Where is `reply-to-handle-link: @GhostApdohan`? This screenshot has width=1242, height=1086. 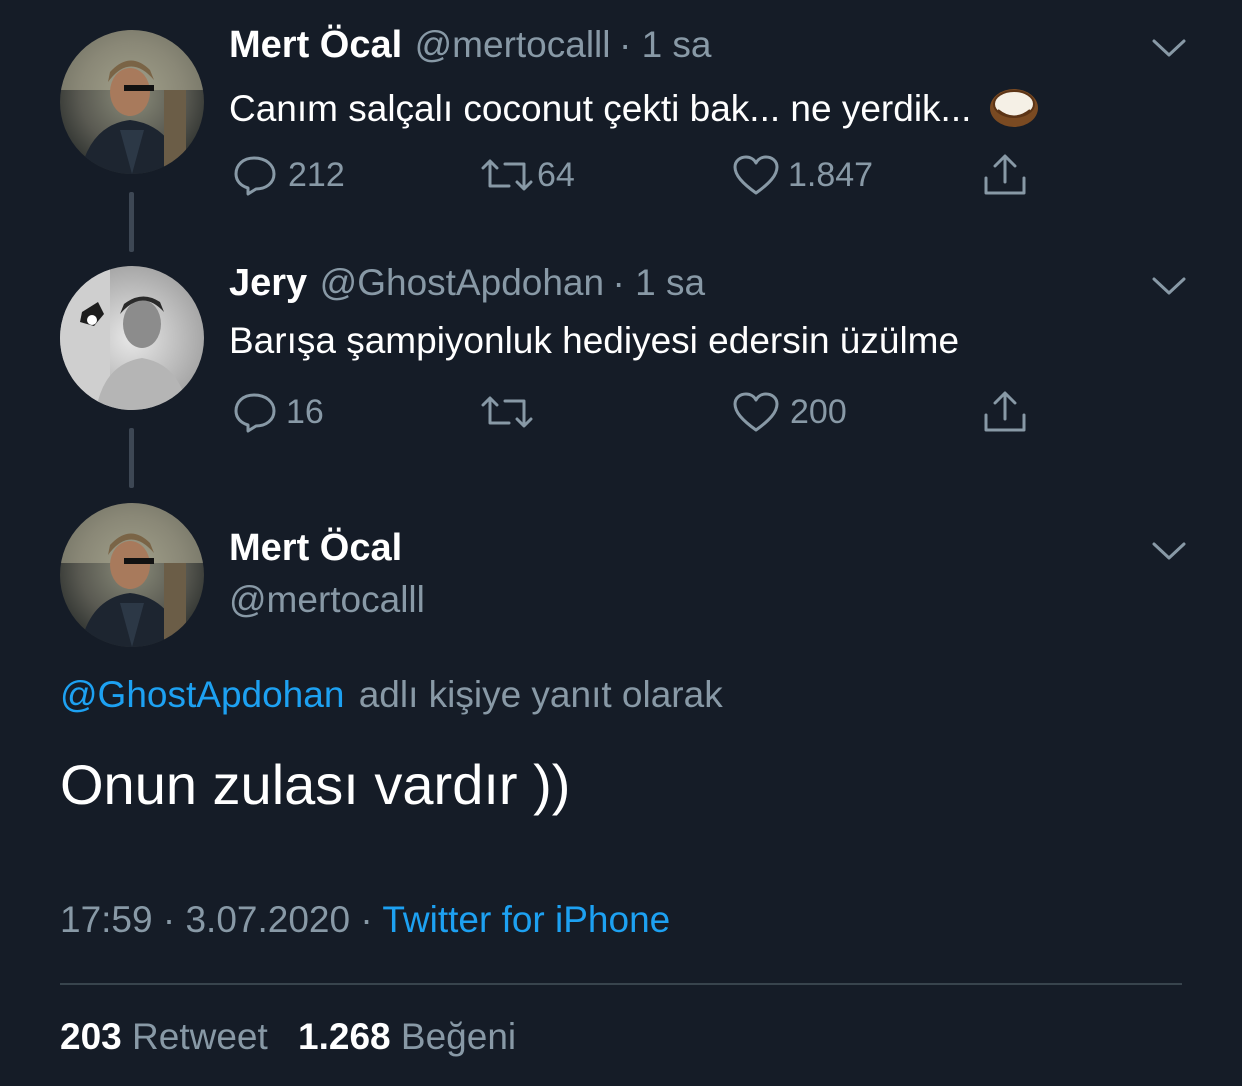
reply-to-handle-link: @GhostApdohan is located at coordinates (202, 694).